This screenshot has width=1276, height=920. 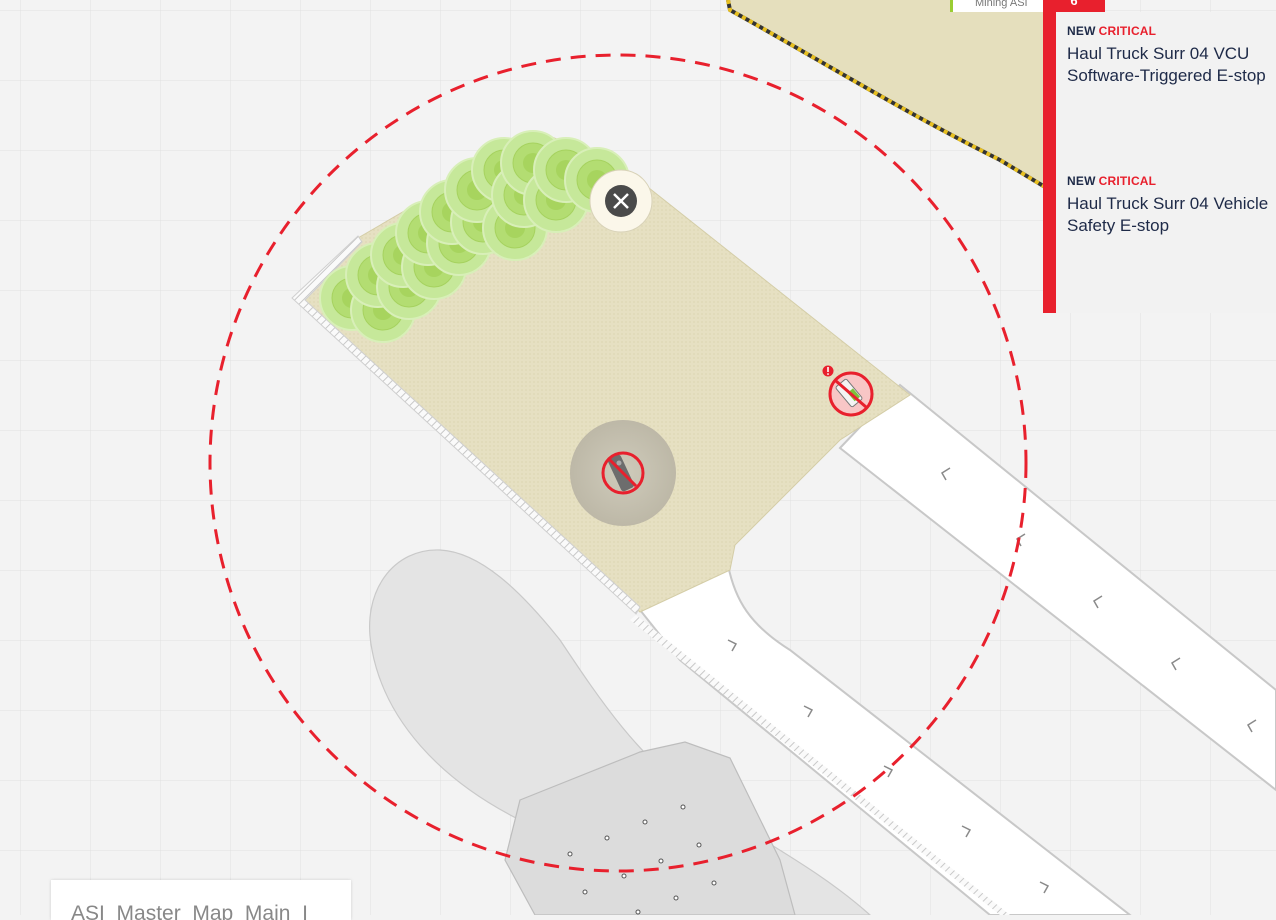 I want to click on exclamation-icon, so click(x=828, y=371).